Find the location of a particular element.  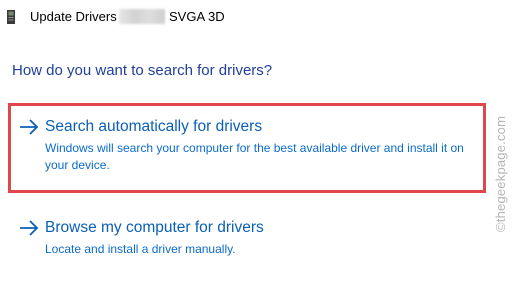

device-name: SVGA 3D is located at coordinates (197, 16).